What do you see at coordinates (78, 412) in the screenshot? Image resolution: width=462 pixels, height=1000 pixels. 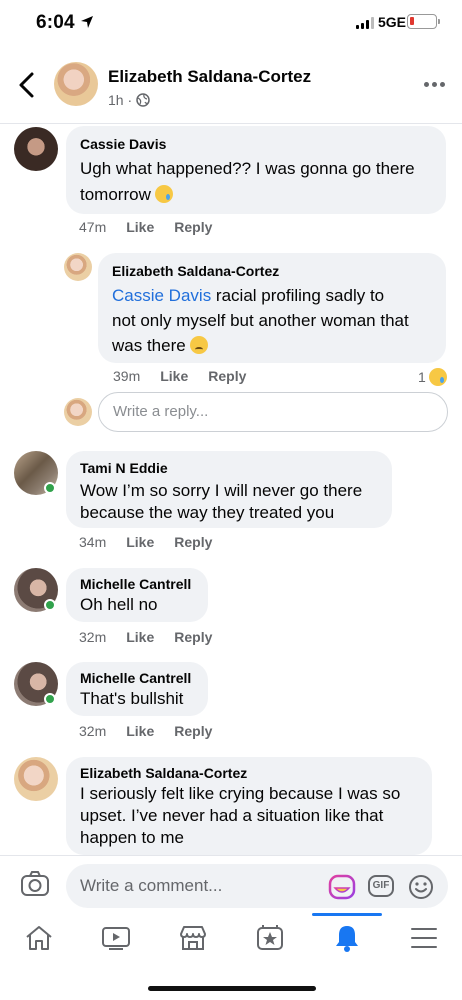 I see `my-avatar` at bounding box center [78, 412].